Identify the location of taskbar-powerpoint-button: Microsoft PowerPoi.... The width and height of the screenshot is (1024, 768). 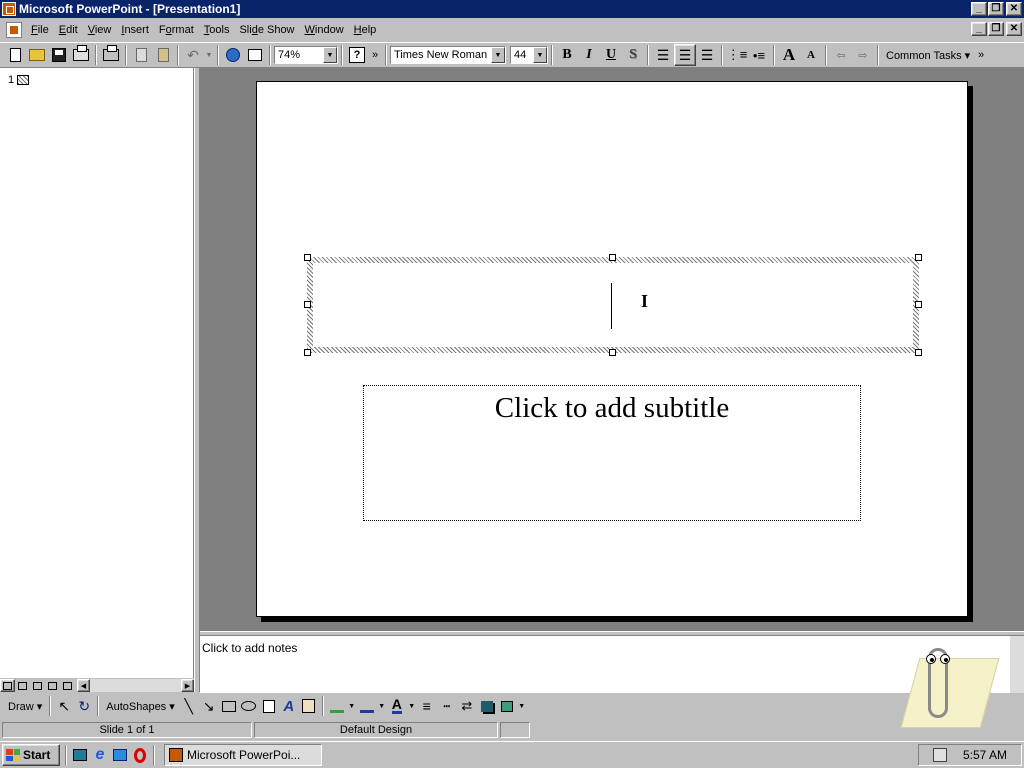
(243, 755).